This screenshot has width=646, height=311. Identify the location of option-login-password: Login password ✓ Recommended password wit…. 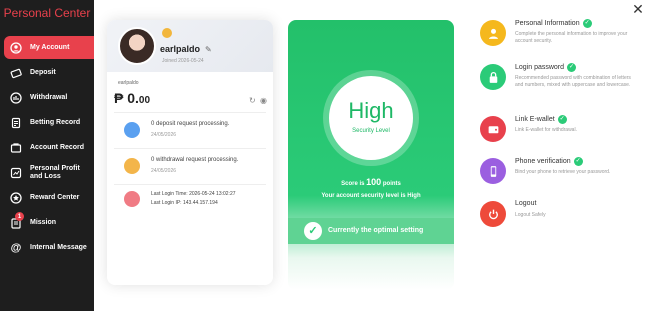
(558, 81).